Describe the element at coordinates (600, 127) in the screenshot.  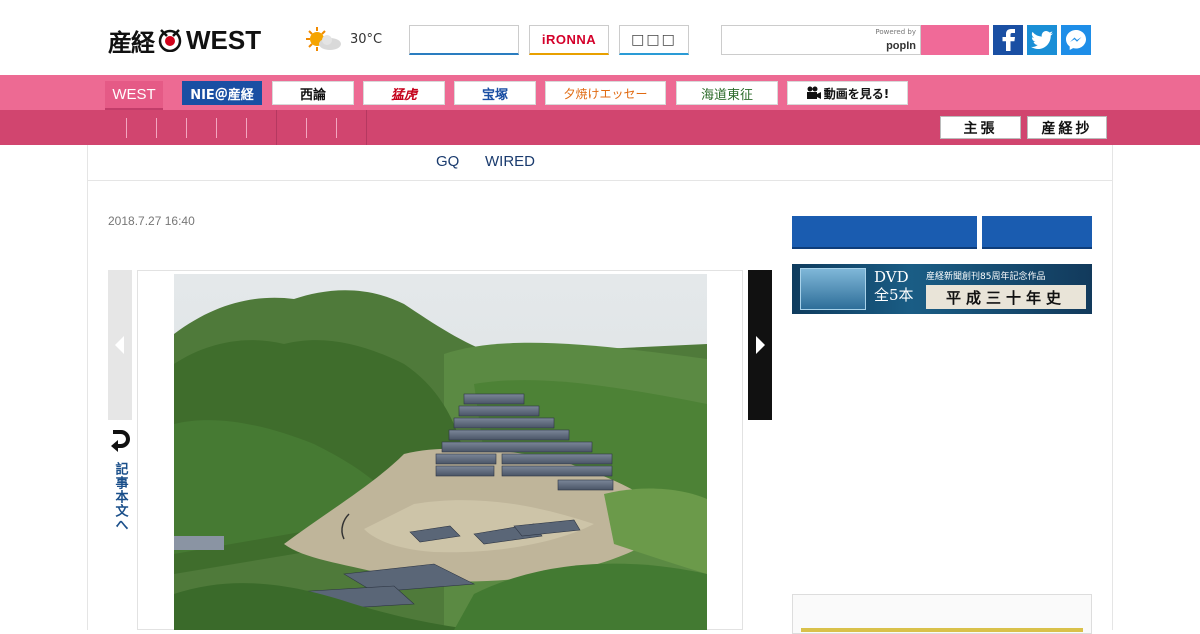
I see `secondary-nav: 主張 産経抄` at that location.